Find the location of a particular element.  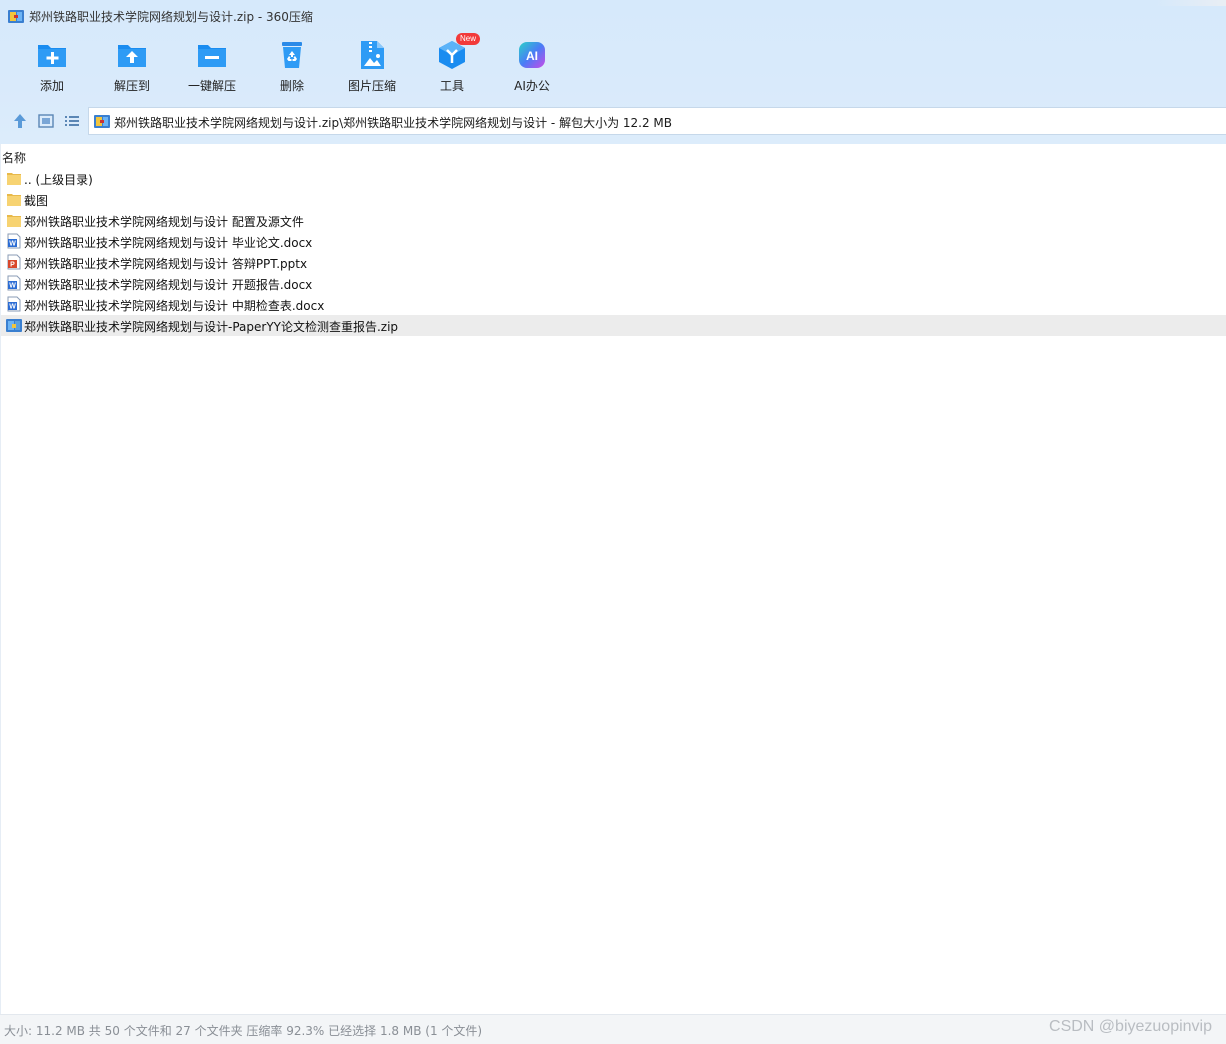

extract-to-button: 解压到 is located at coordinates (132, 66).